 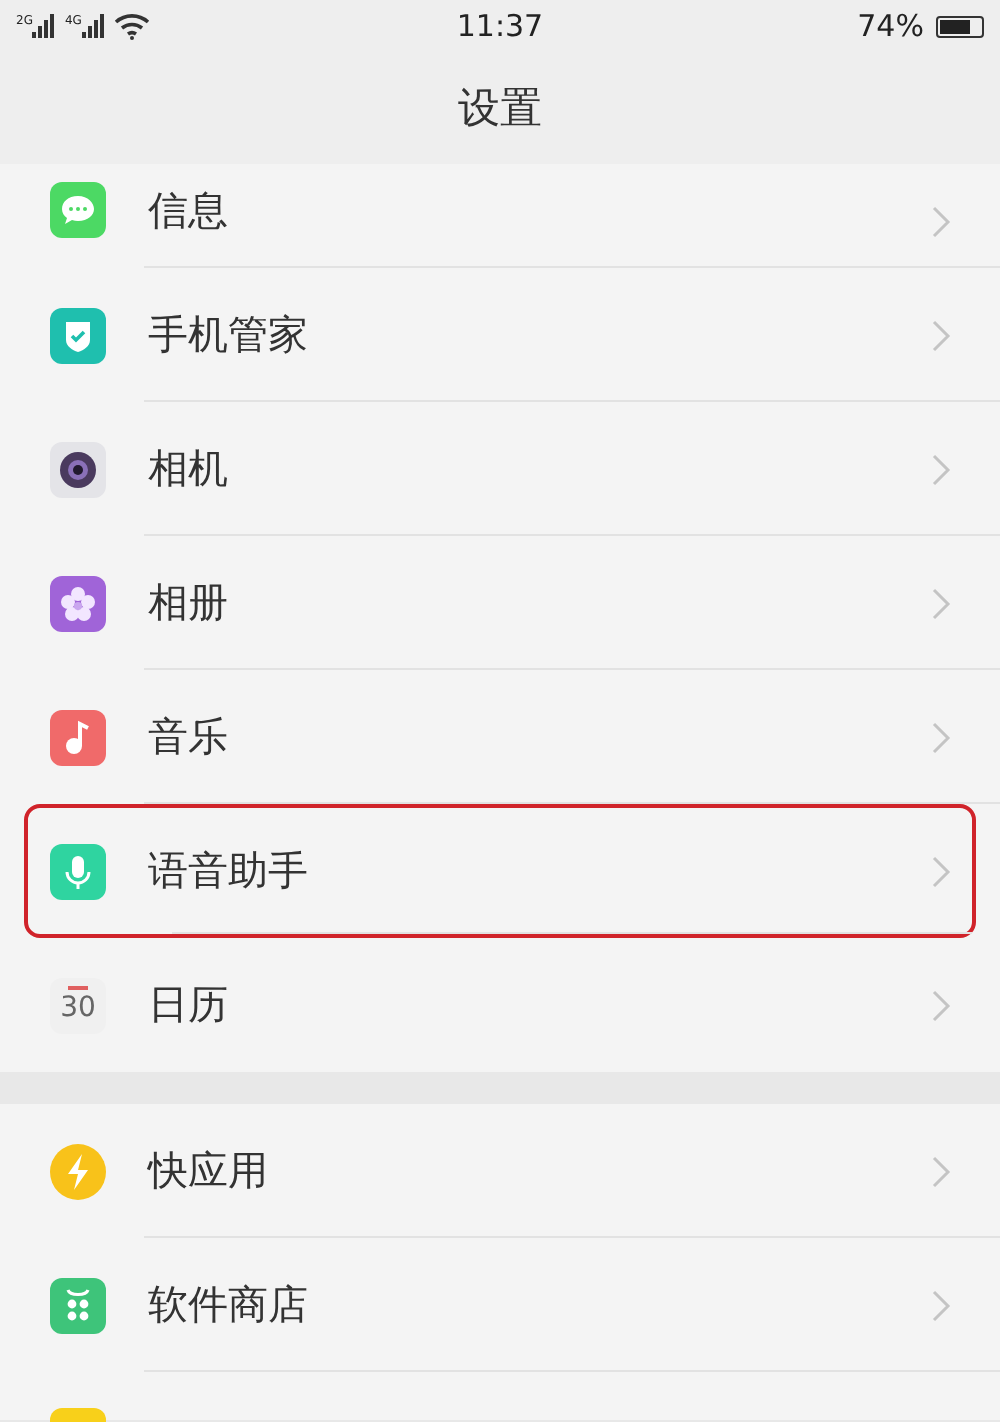 What do you see at coordinates (78, 1005) in the screenshot?
I see `calendar-icon: 30` at bounding box center [78, 1005].